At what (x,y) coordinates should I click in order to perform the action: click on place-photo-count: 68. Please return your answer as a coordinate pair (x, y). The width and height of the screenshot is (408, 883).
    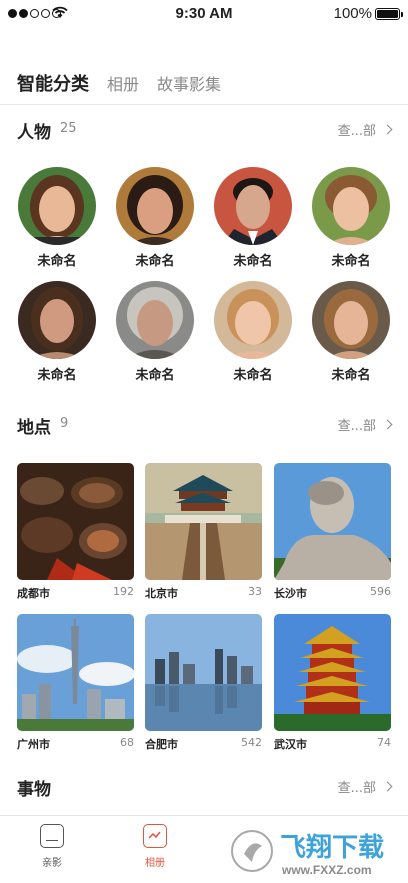
    Looking at the image, I should click on (127, 742).